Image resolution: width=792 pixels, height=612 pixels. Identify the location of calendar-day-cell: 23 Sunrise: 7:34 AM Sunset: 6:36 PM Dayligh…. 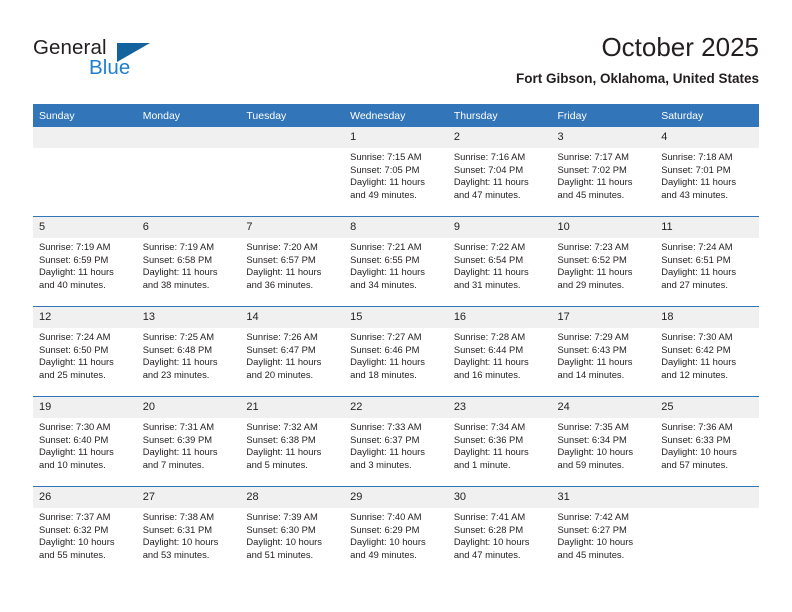
(499, 441).